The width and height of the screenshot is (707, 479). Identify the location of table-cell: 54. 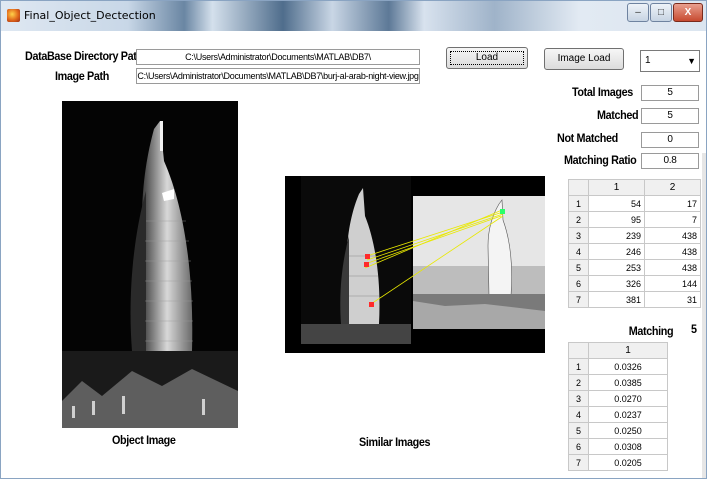
(616, 203).